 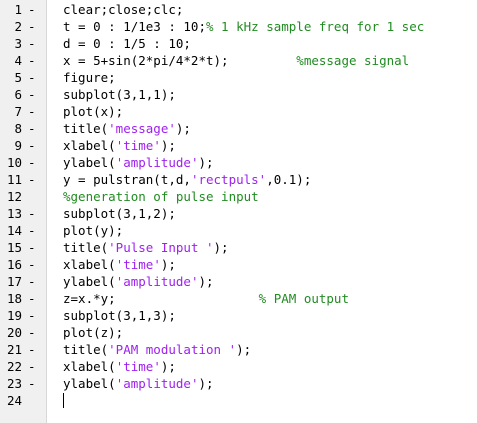 What do you see at coordinates (138, 383) in the screenshot?
I see `code-line-content: ylabel('amplitude');` at bounding box center [138, 383].